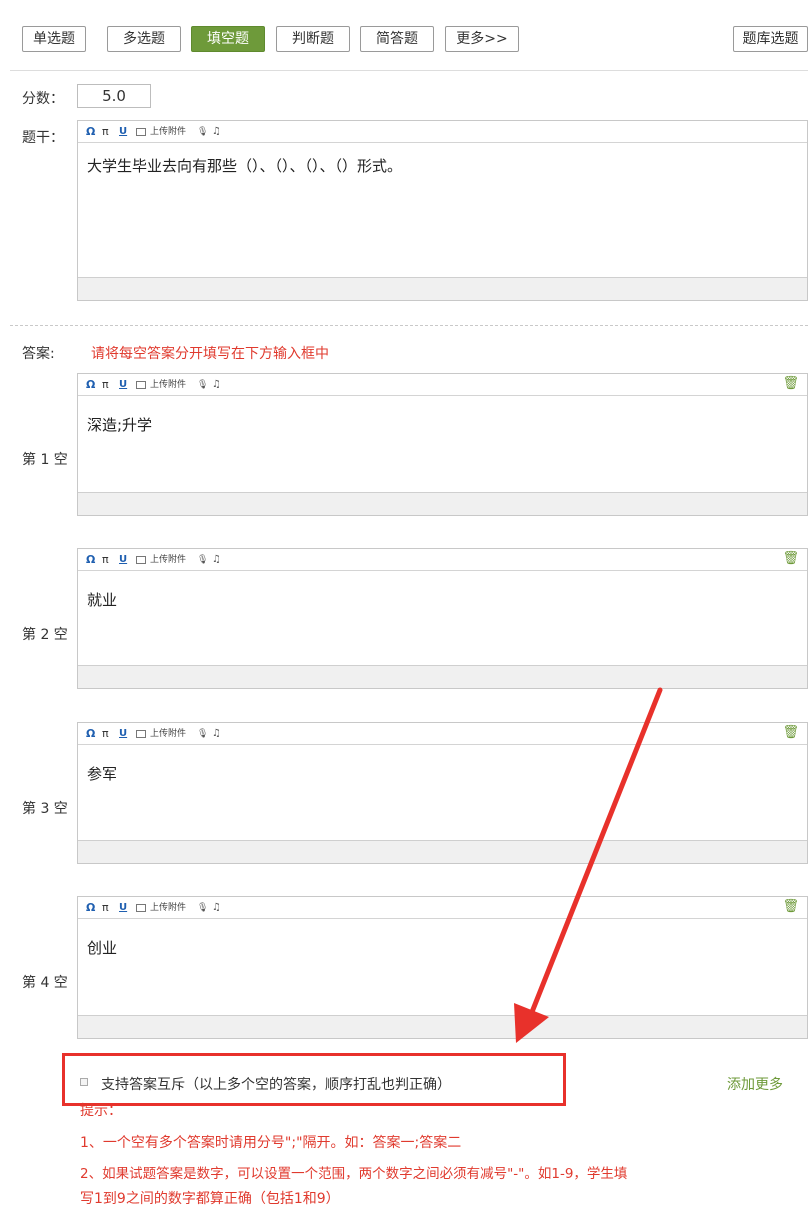 The height and width of the screenshot is (1214, 808). I want to click on mutual-exclusion-checkbox, so click(84, 1082).